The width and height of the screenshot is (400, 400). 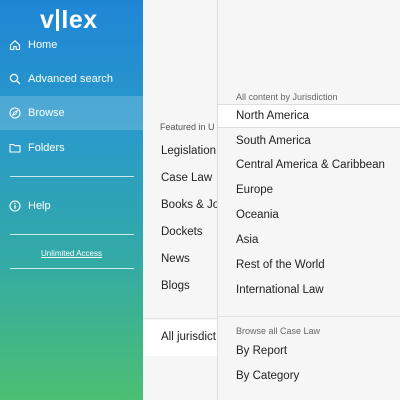 What do you see at coordinates (175, 286) in the screenshot?
I see `category-blogs: Blogs` at bounding box center [175, 286].